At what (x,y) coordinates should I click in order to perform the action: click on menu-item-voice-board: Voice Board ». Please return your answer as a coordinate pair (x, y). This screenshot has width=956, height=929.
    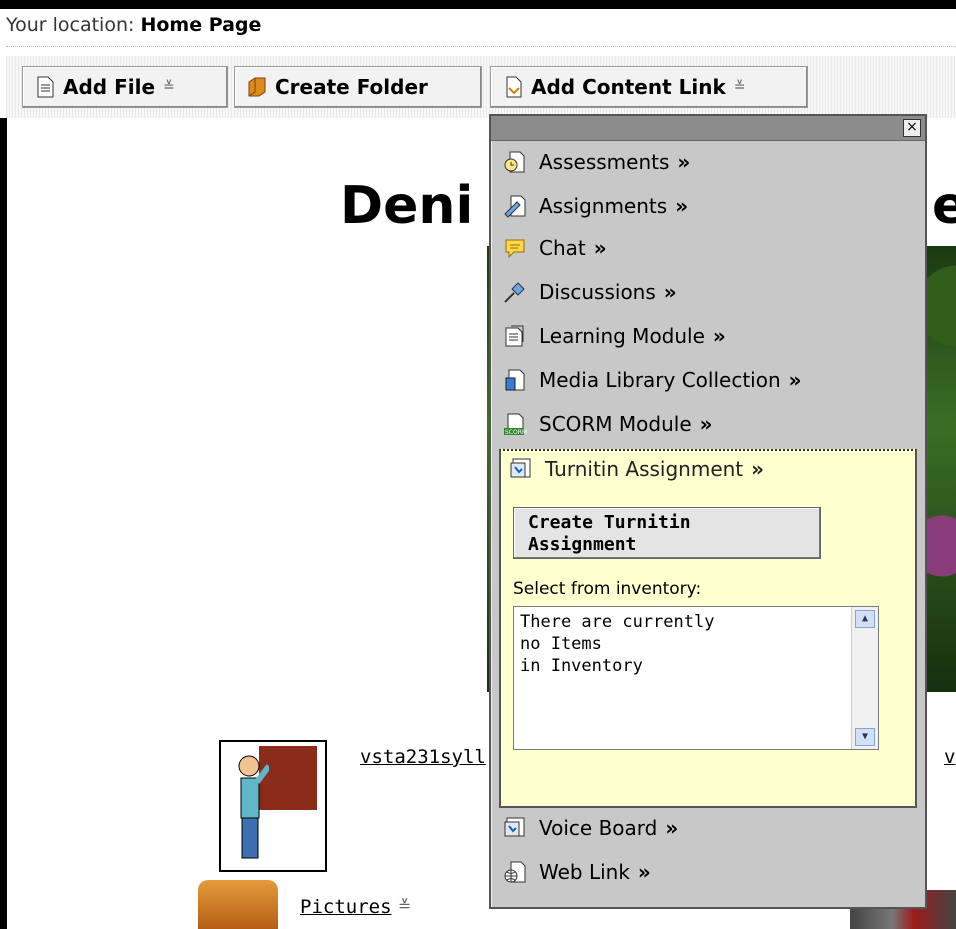
    Looking at the image, I should click on (590, 828).